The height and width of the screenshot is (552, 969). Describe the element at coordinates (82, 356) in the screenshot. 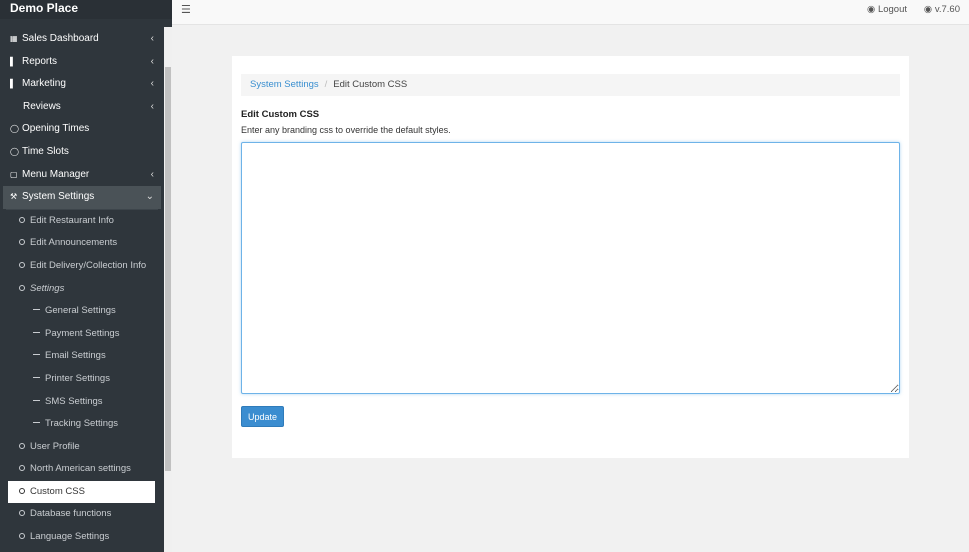

I see `sidebar-subitem-email-settings: Email Settings` at that location.